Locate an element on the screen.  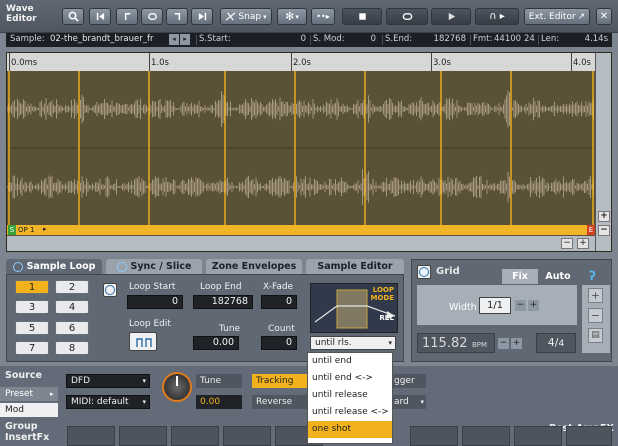
bpm-field: 115.82 BPM is located at coordinates (456, 343).